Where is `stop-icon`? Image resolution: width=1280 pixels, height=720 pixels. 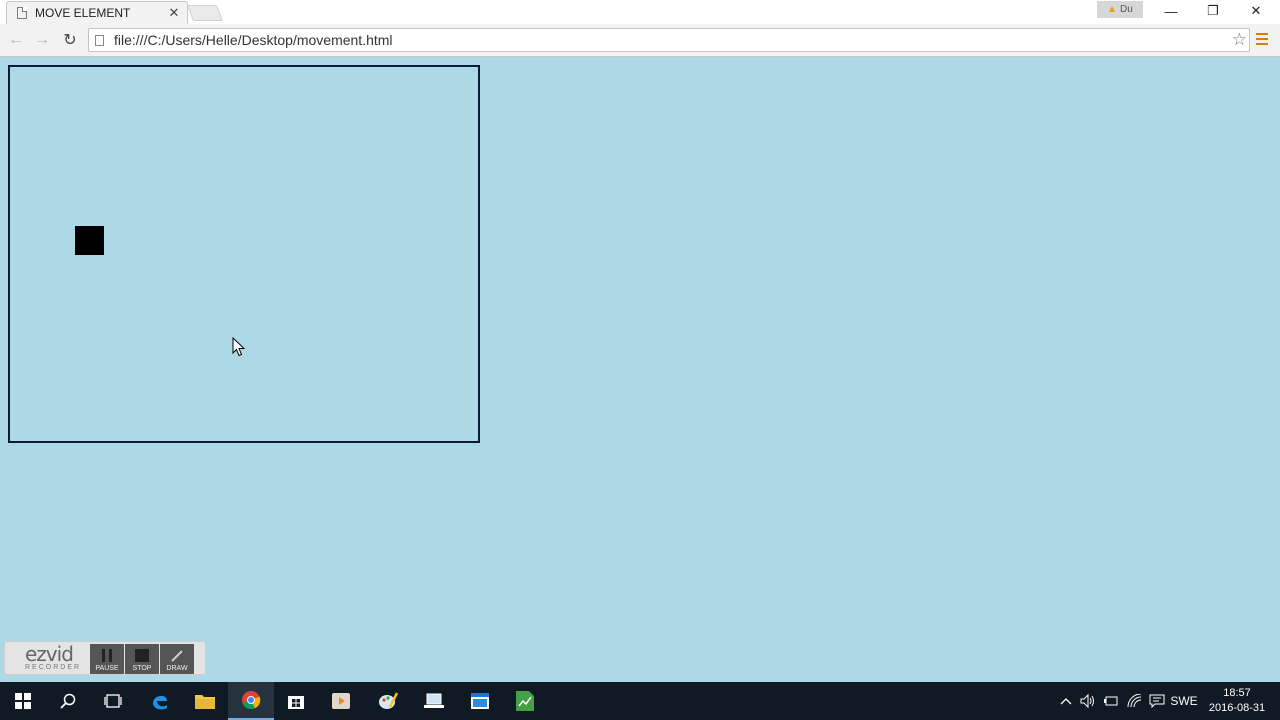 stop-icon is located at coordinates (142, 655).